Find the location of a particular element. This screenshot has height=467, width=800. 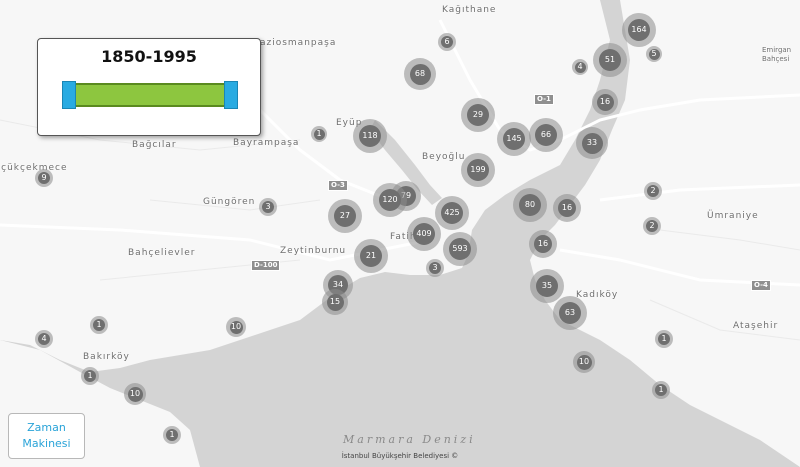

cluster-count: 63 is located at coordinates (570, 313).